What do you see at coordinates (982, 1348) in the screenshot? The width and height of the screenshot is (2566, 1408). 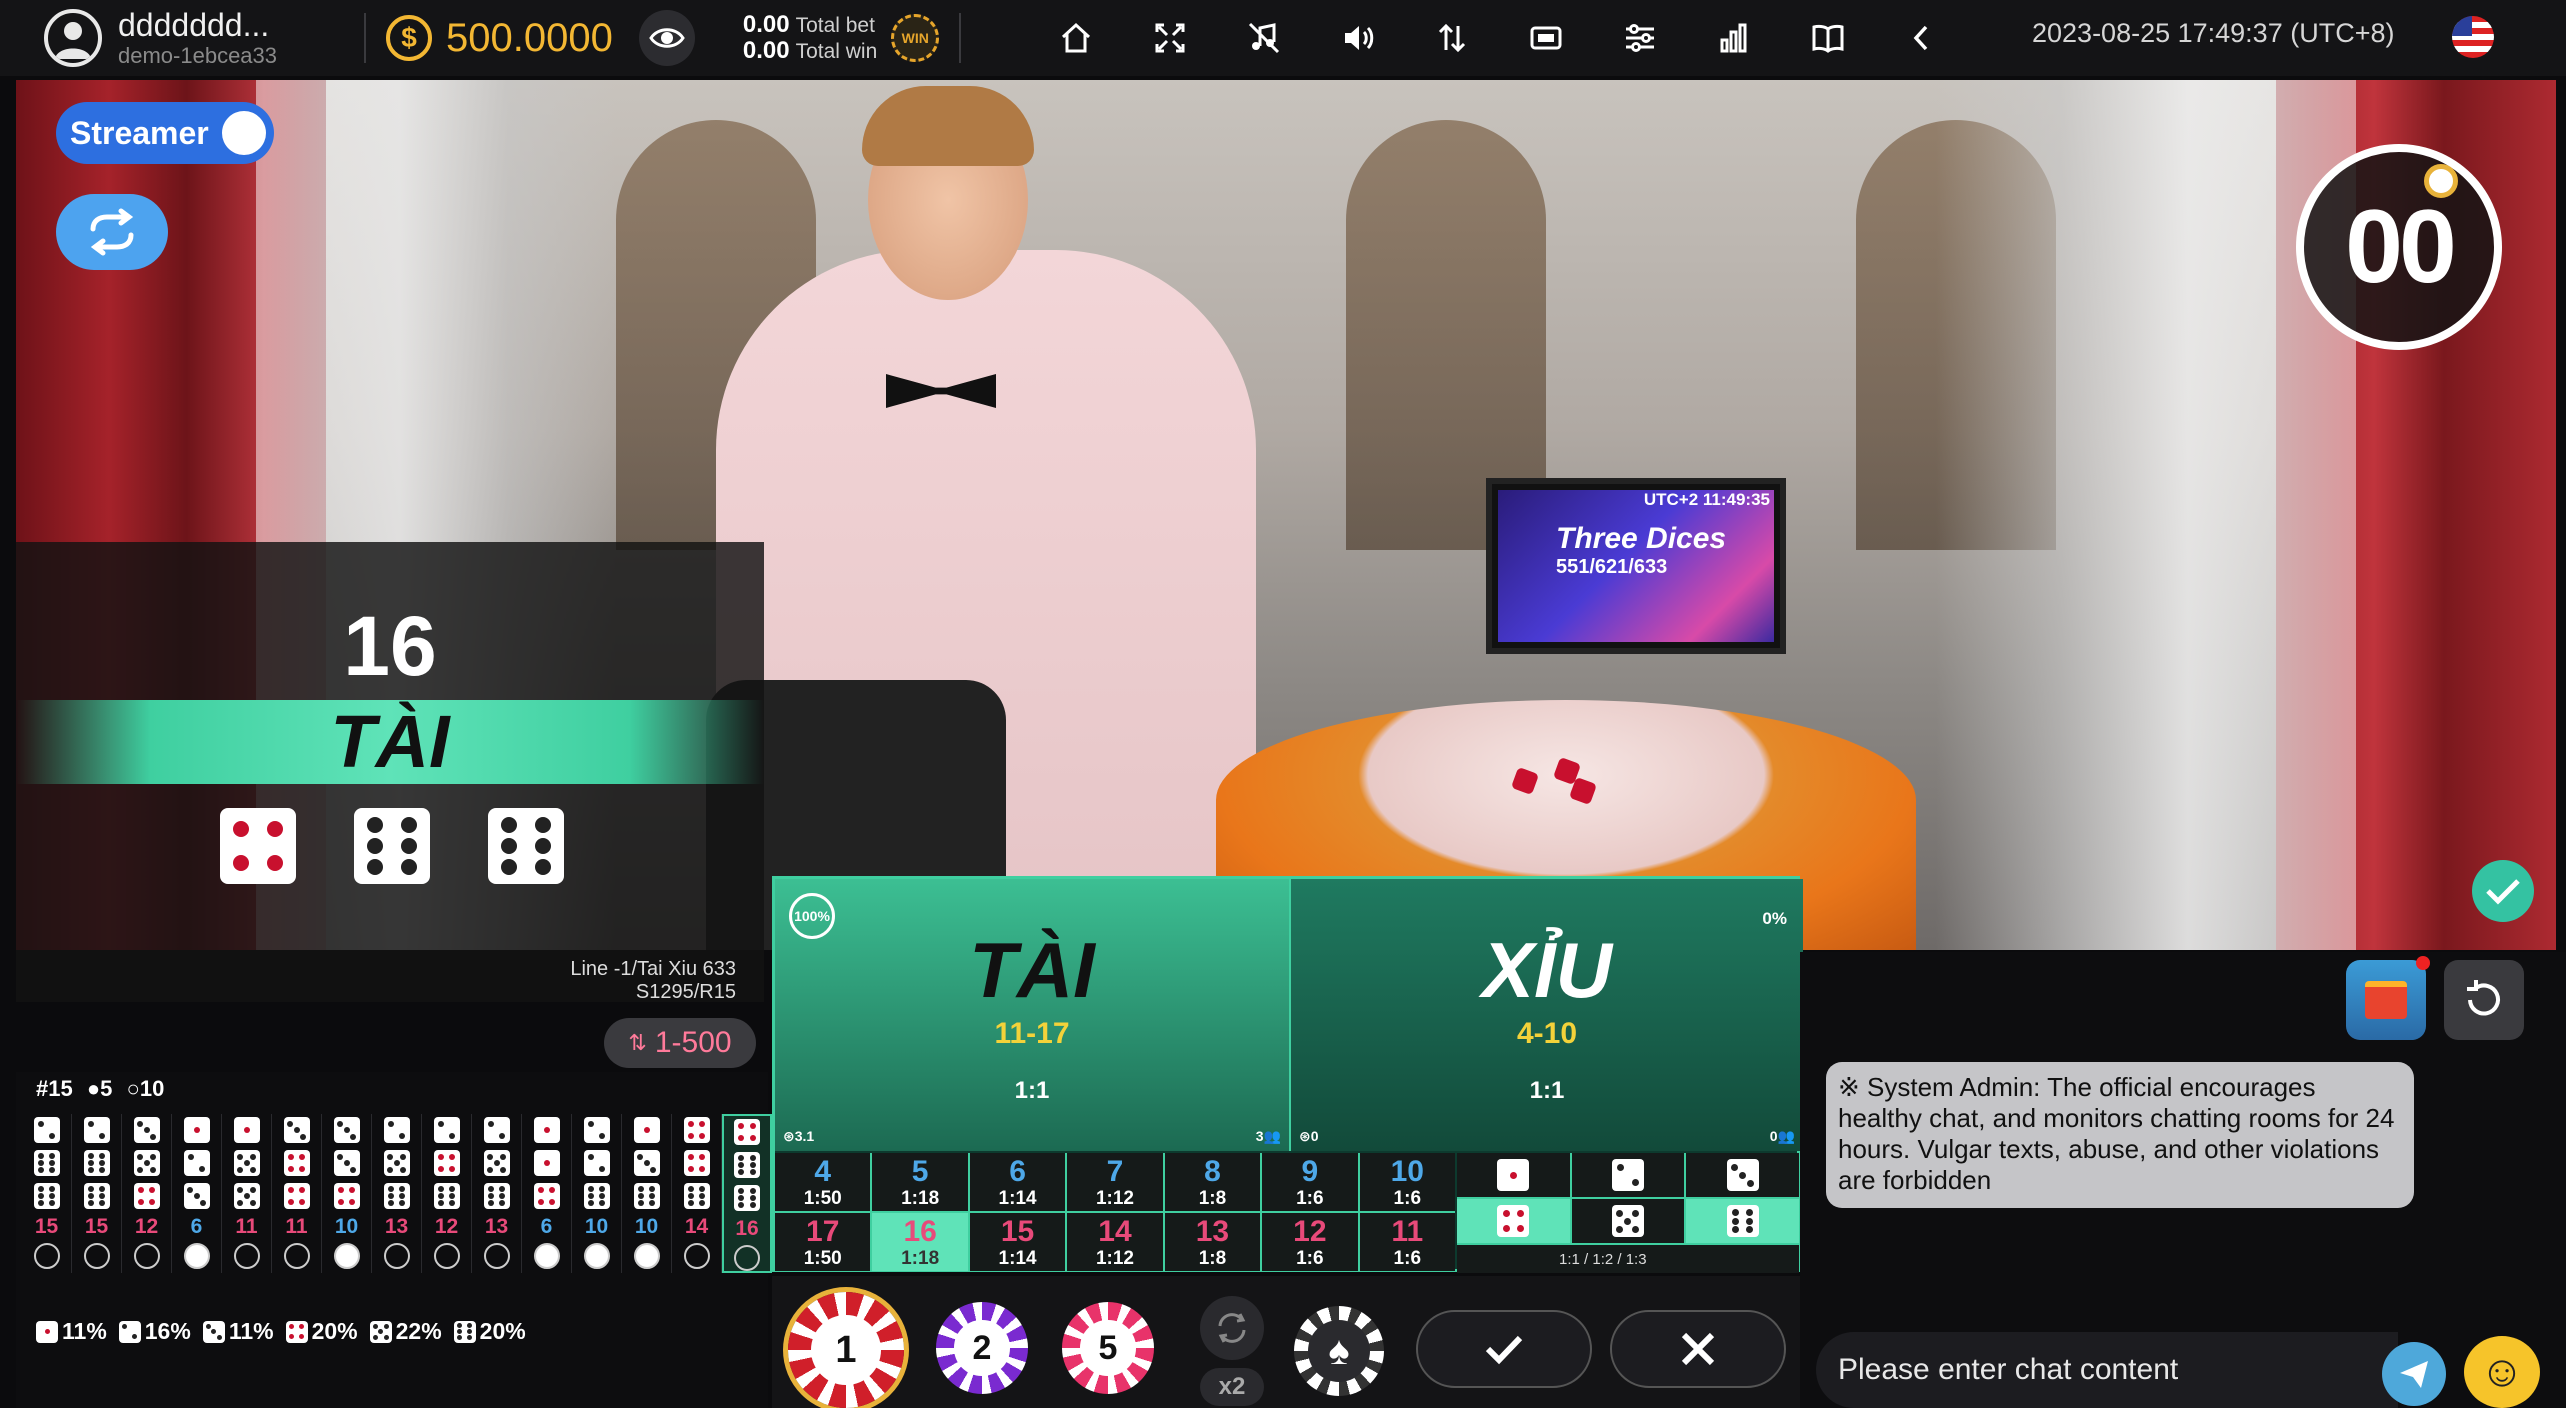 I see `chip-2: 2` at bounding box center [982, 1348].